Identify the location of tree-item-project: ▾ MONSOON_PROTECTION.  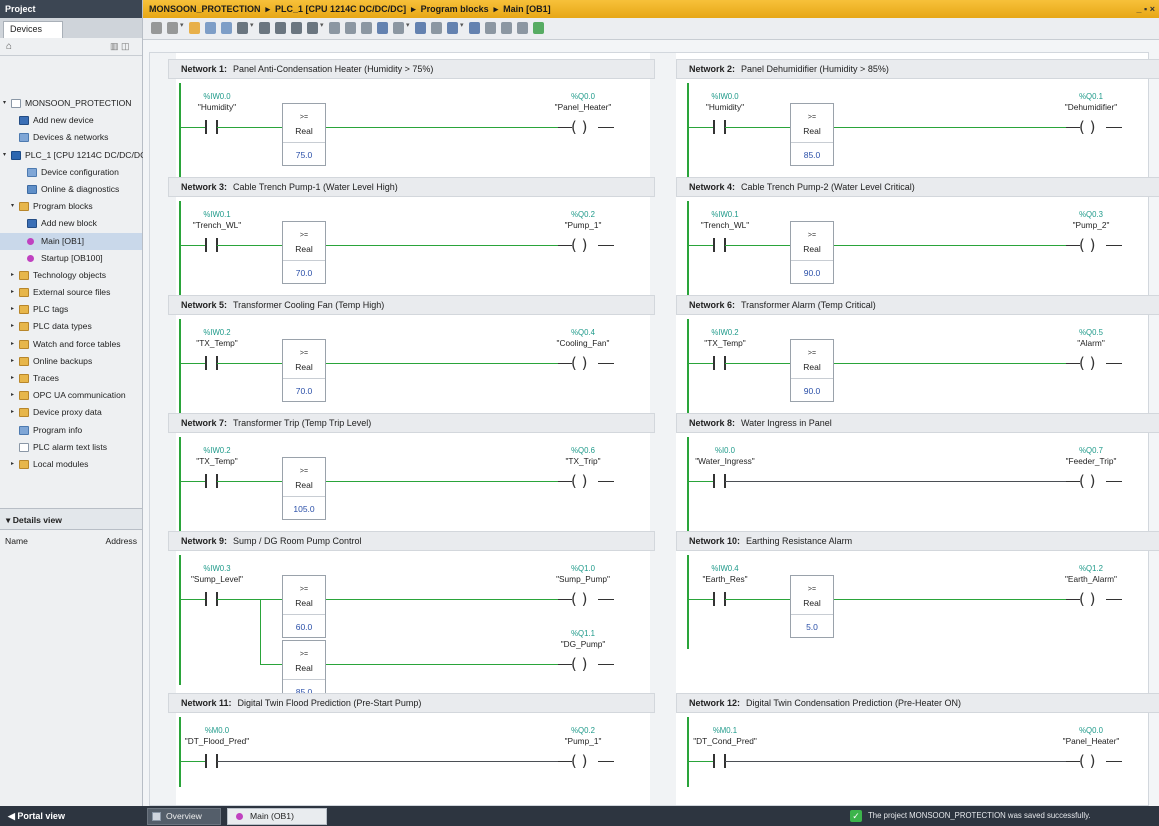
(71, 103).